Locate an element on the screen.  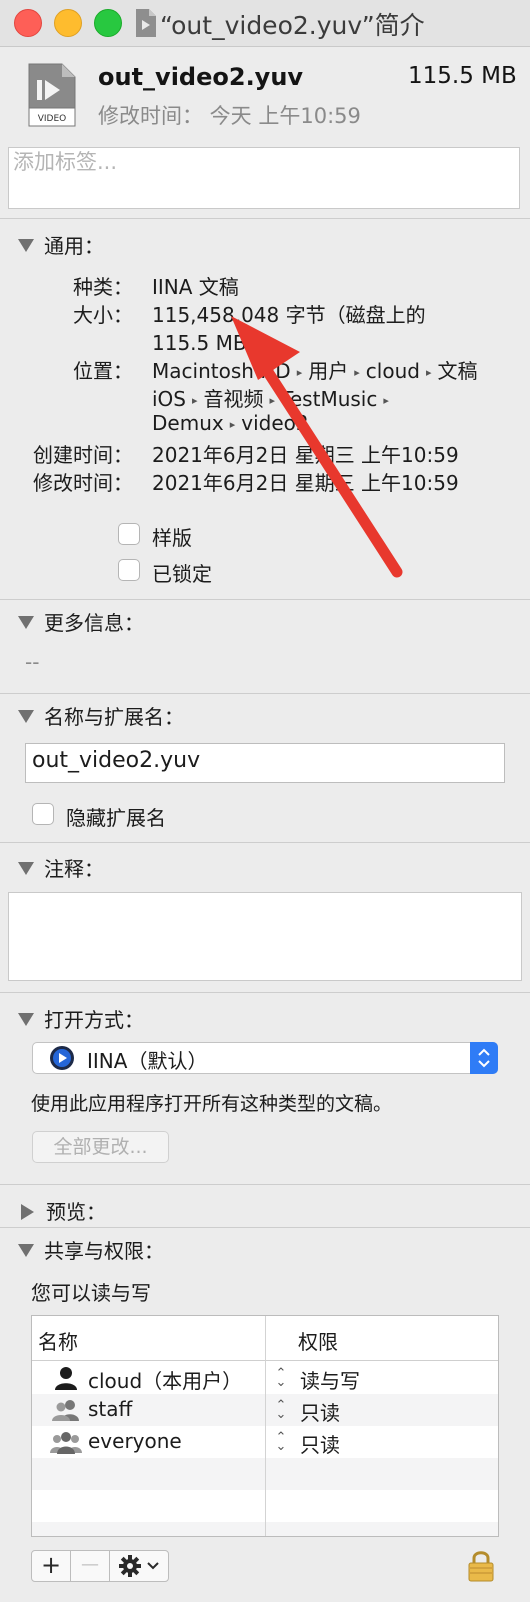
title-bar: “out_video2.yuv”简介 is located at coordinates (265, 23).